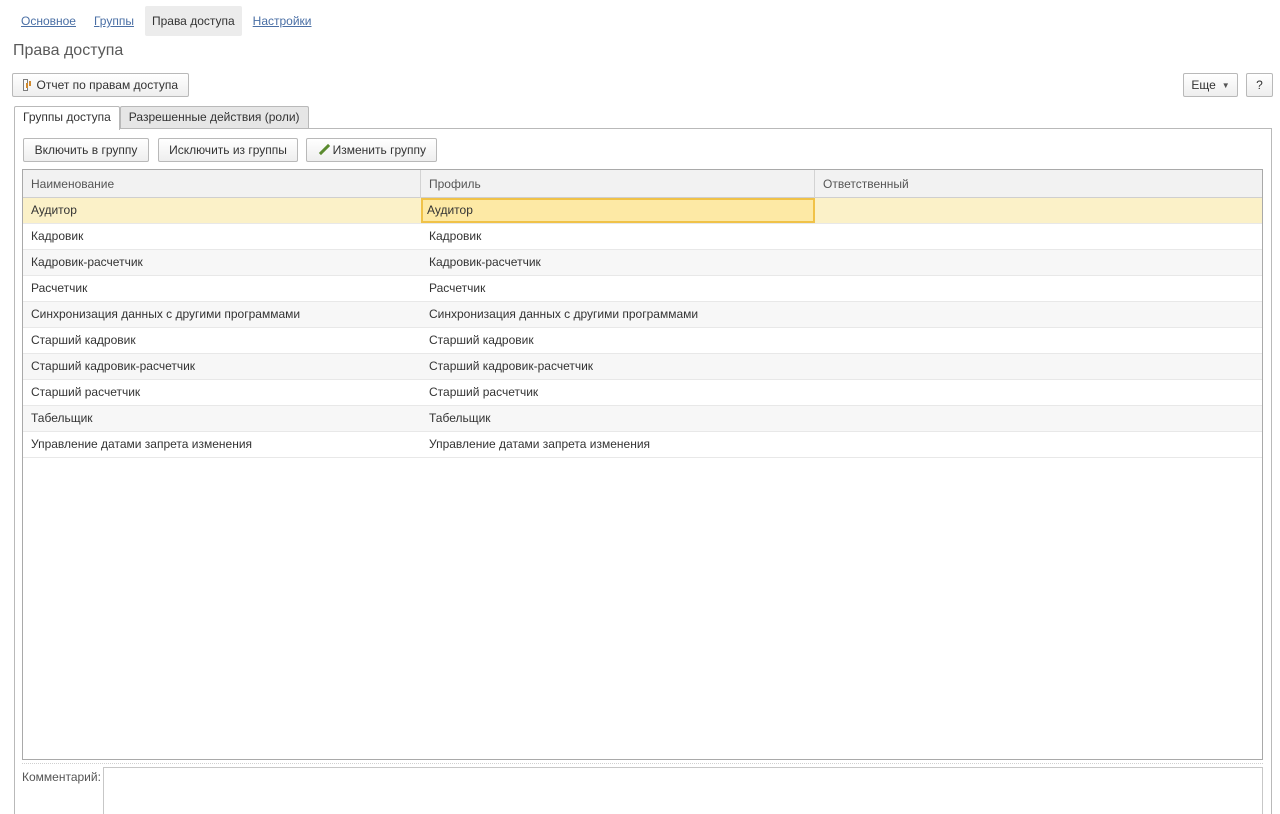 The height and width of the screenshot is (814, 1280). I want to click on cell-profile: Аудитор, so click(618, 210).